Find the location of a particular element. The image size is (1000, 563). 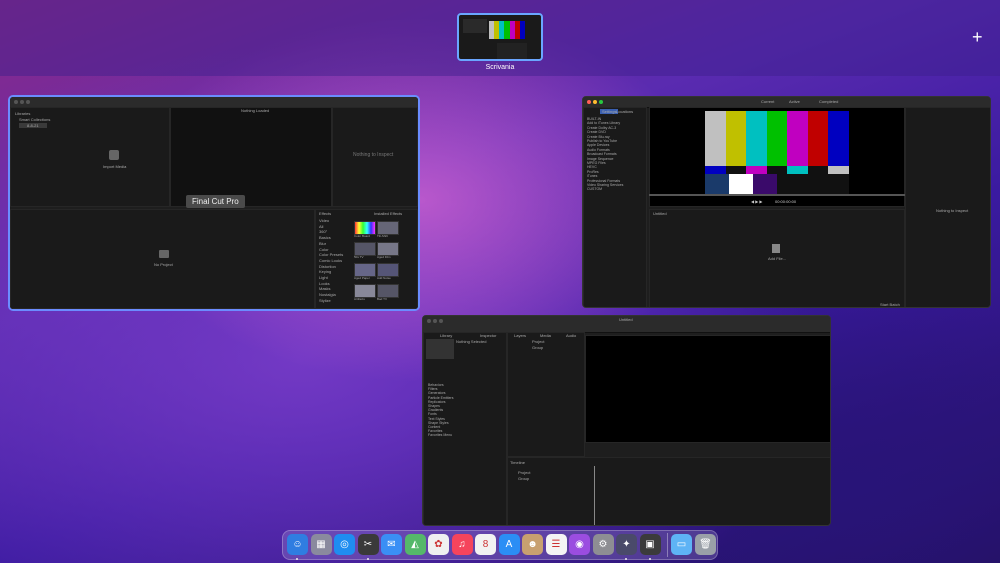

calendar-icon: 8 is located at coordinates (485, 544).